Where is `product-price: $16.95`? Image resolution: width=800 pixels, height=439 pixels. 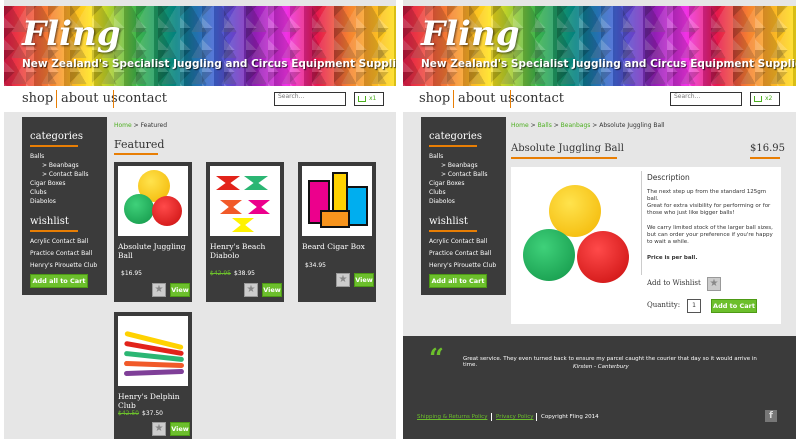 product-price: $16.95 is located at coordinates (767, 148).